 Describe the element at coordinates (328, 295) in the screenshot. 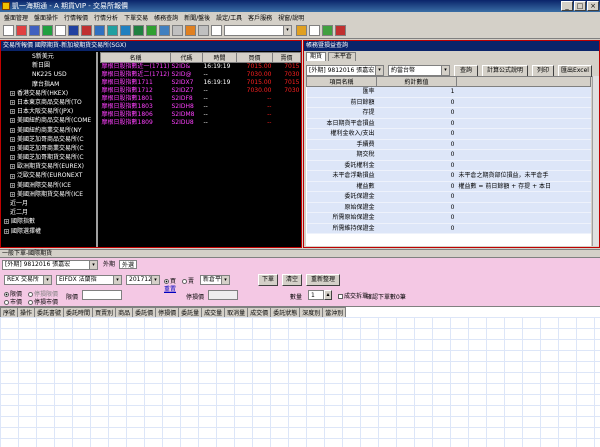

I see `qty-stepper: ▴` at that location.